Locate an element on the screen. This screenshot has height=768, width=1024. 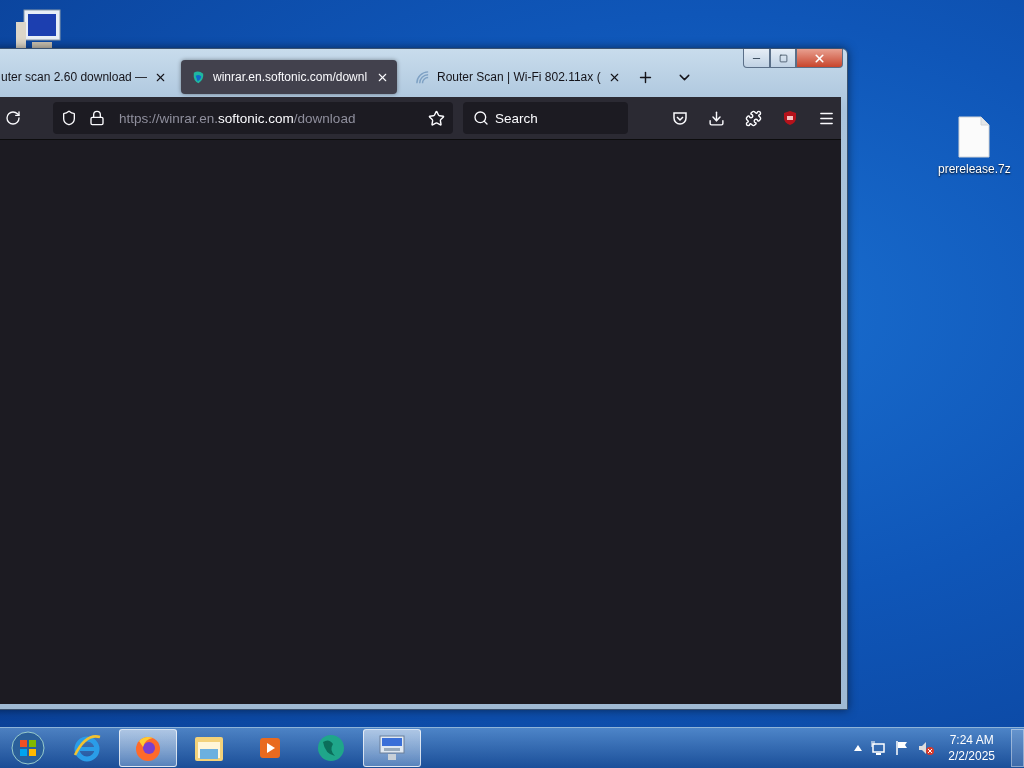
network-icon is located at coordinates (878, 748).